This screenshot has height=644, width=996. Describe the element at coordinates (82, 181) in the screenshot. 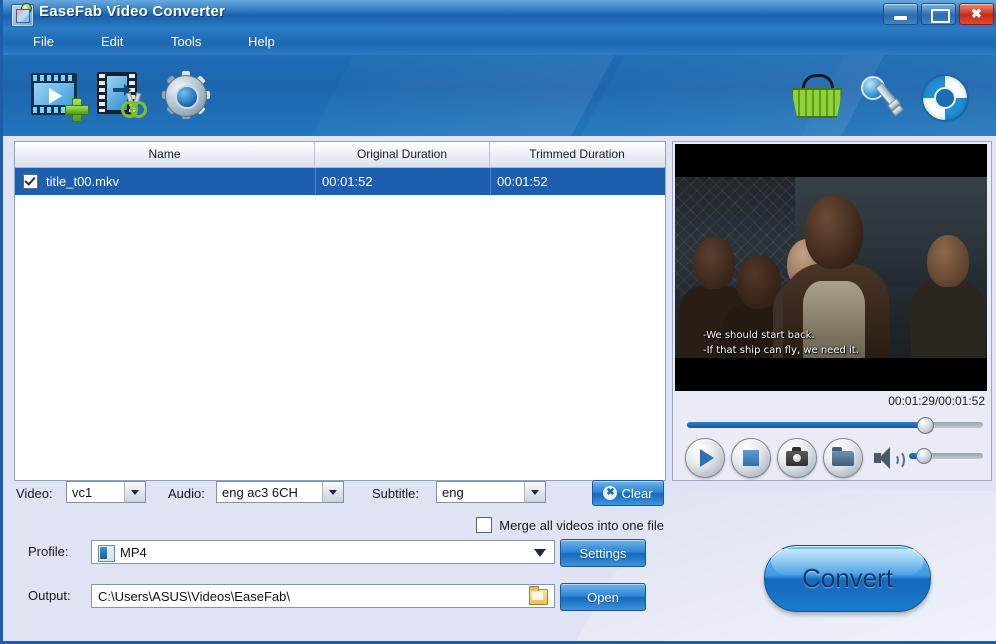

I see `file-name-text: title_t00.mkv` at that location.